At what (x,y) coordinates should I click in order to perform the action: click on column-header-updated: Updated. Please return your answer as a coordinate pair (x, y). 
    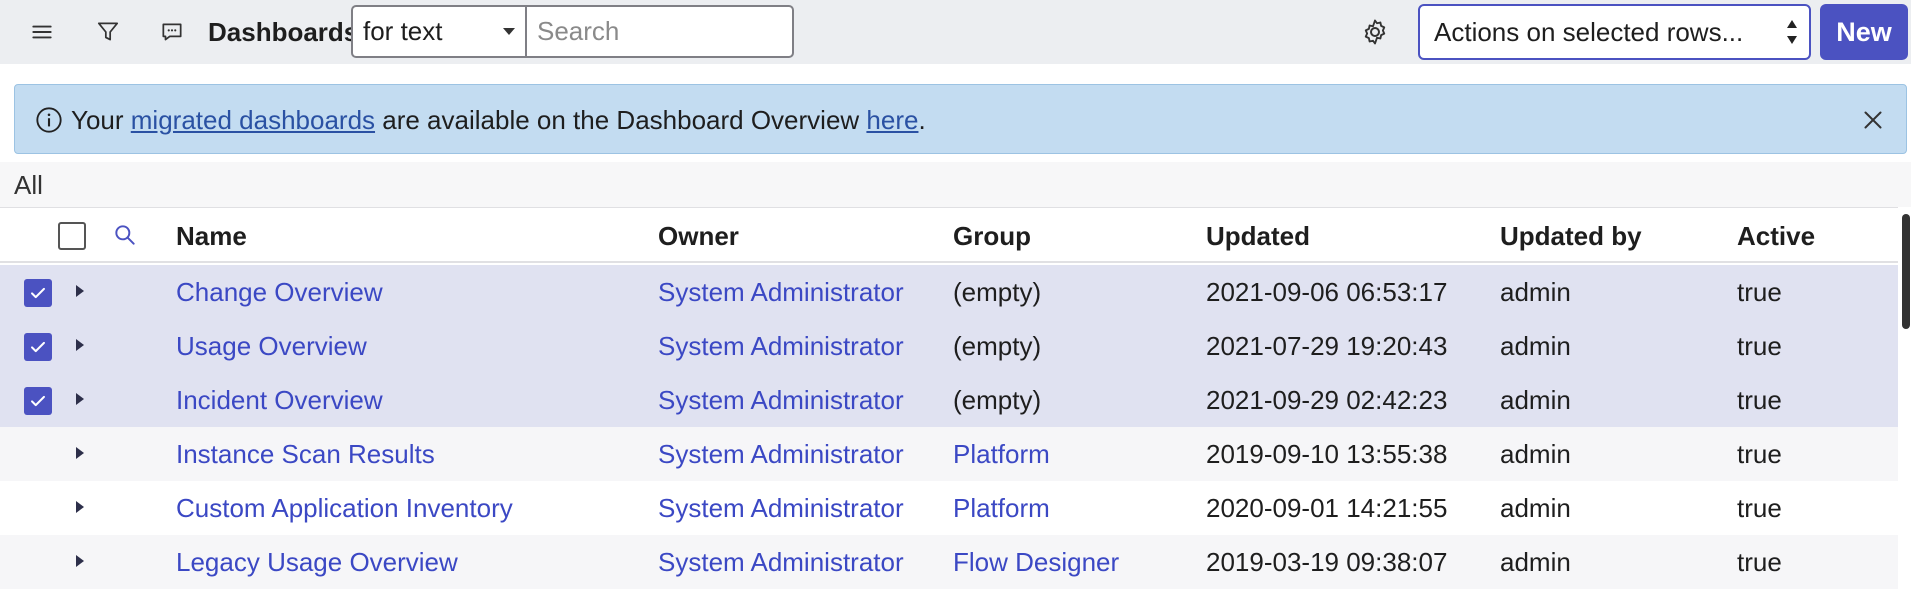
    Looking at the image, I should click on (1258, 236).